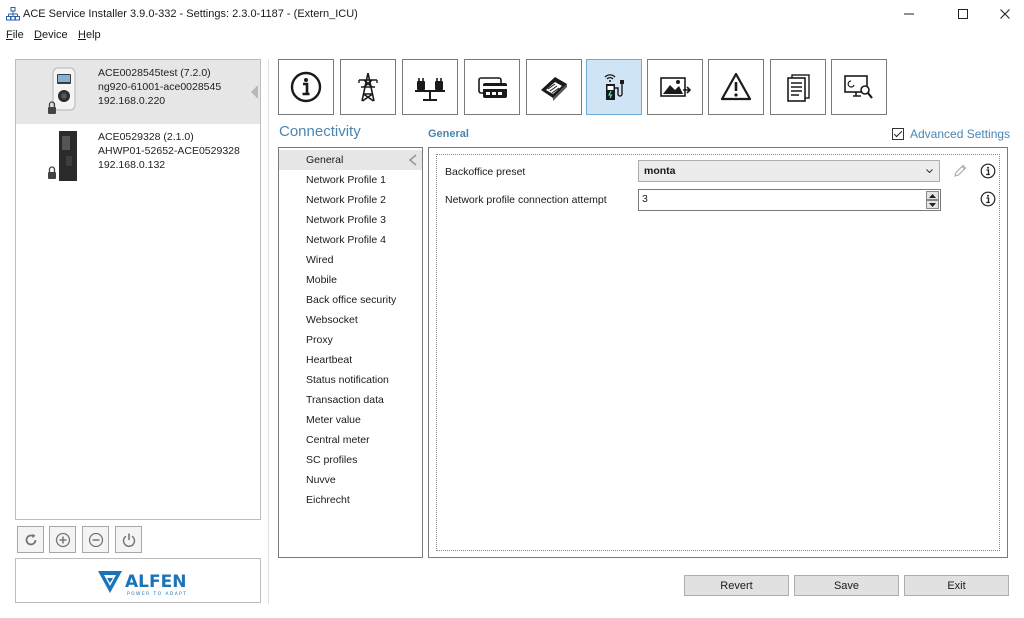 The image size is (1024, 618). I want to click on revert-button: Revert, so click(736, 585).